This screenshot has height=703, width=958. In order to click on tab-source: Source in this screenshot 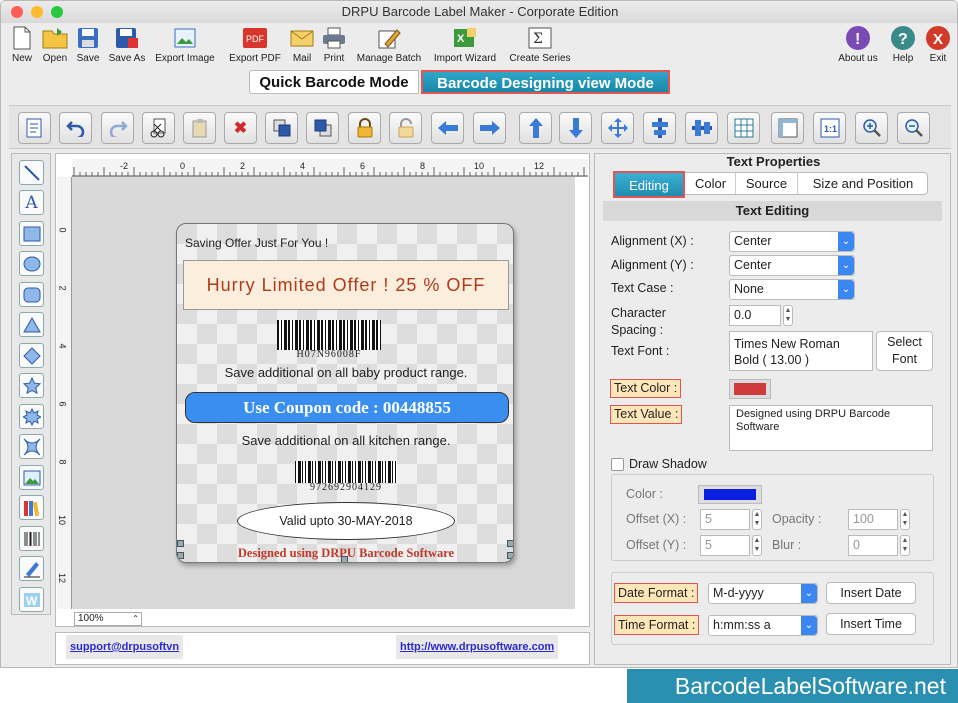, I will do `click(767, 183)`.